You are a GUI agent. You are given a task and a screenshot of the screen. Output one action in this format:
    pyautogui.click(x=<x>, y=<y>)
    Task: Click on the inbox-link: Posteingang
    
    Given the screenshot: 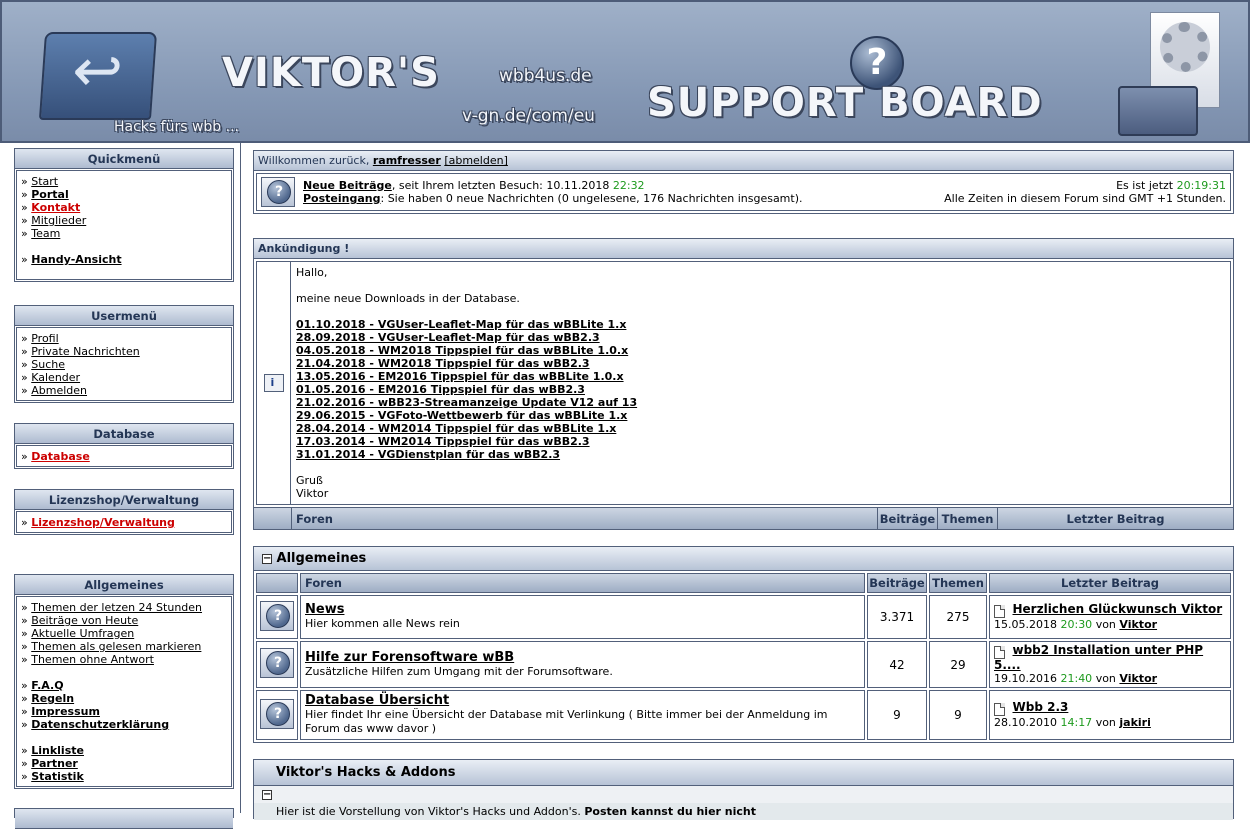 What is the action you would take?
    pyautogui.click(x=342, y=198)
    